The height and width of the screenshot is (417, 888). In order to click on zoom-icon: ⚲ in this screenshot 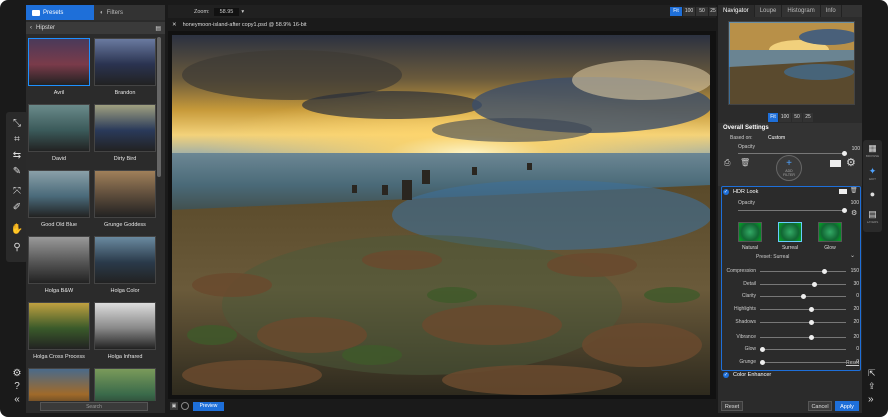, I will do `click(17, 247)`.